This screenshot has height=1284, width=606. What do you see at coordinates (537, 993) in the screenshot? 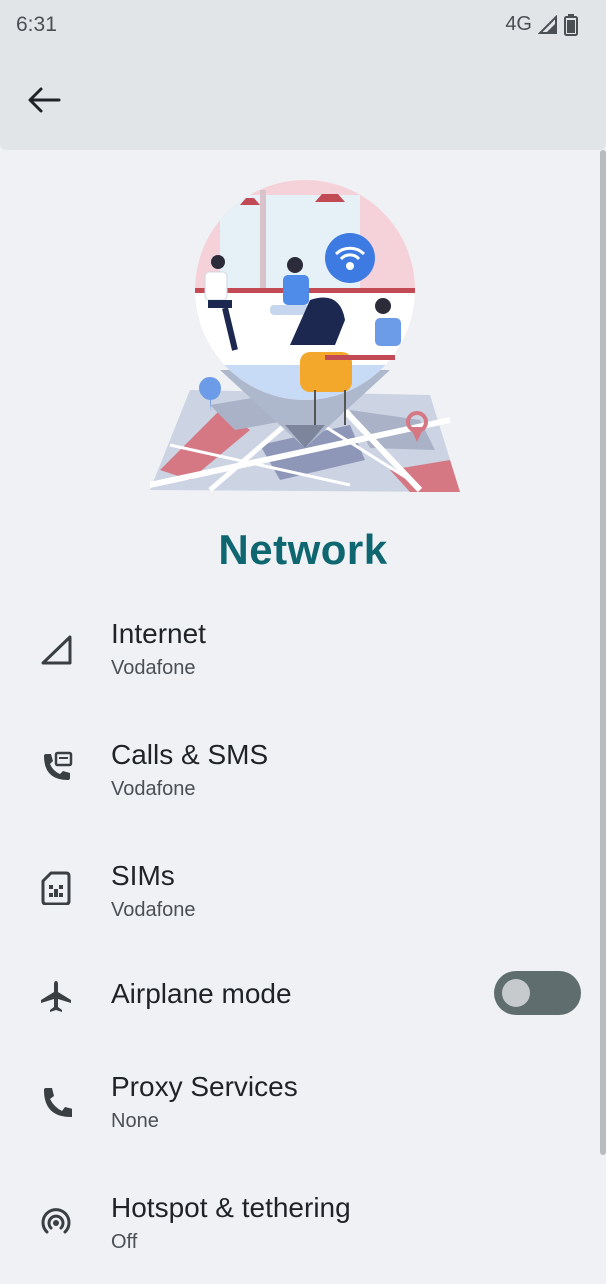
I see `airplane-mode-toggle` at bounding box center [537, 993].